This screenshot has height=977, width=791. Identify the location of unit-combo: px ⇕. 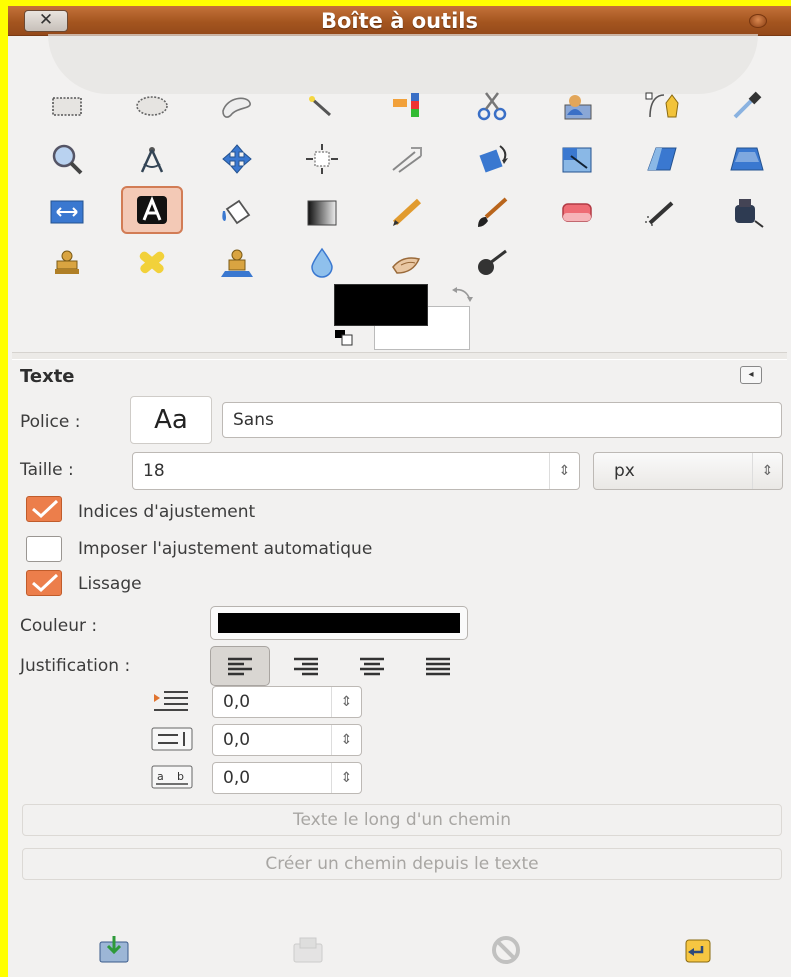
(688, 471).